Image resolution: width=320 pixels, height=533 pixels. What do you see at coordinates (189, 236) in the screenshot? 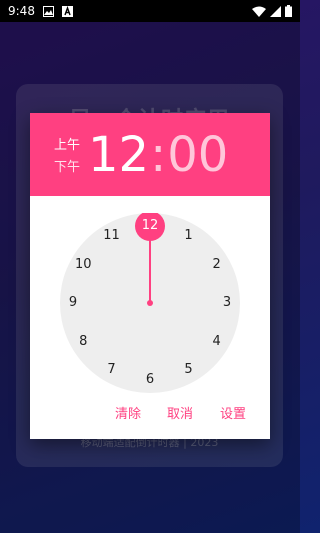
I see `clock-number-1: 1` at bounding box center [189, 236].